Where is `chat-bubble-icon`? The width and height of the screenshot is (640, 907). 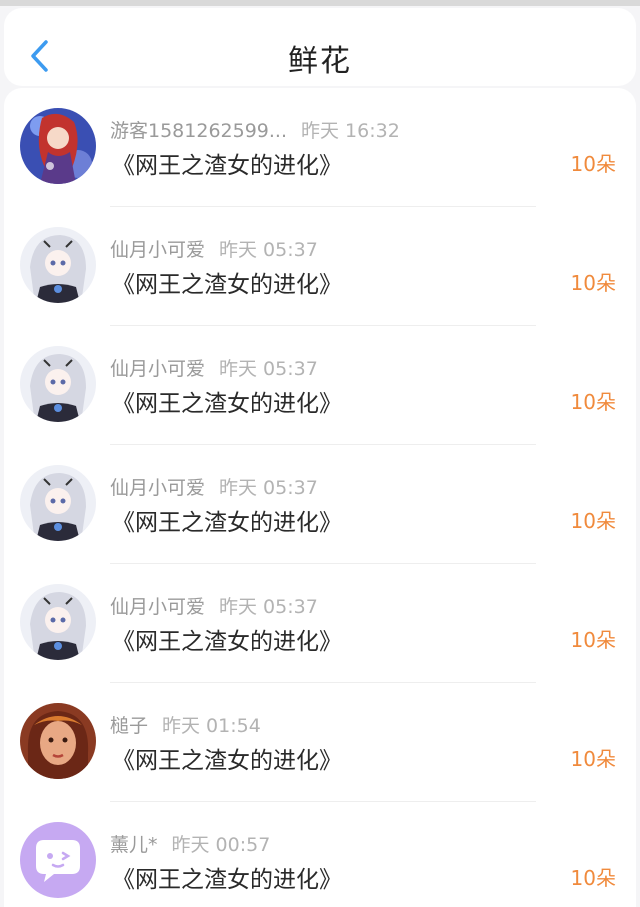 chat-bubble-icon is located at coordinates (58, 860).